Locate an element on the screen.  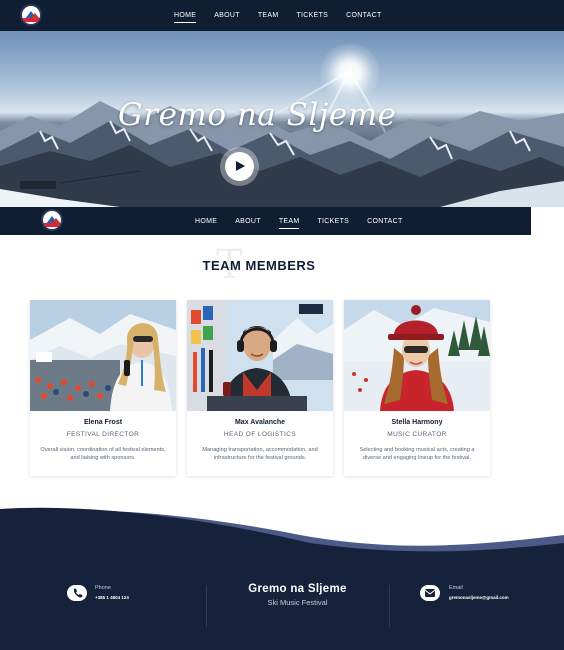
member-name: Max Avalanche is located at coordinates (260, 422).